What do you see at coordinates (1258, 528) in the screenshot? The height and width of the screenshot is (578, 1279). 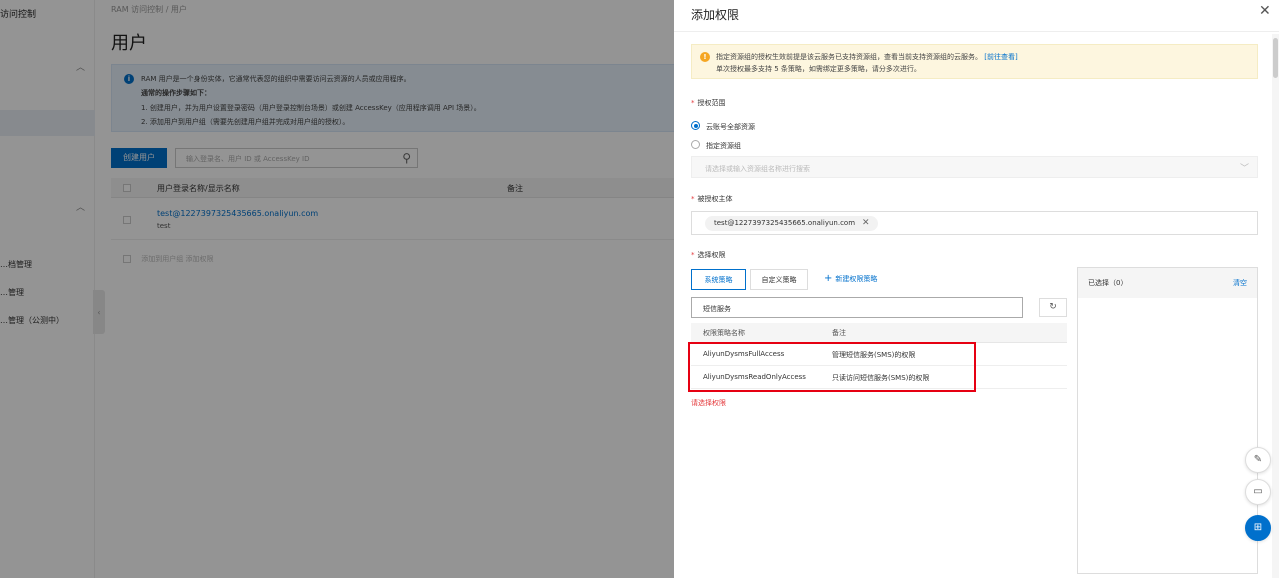 I see `apps-icon: ⊞` at bounding box center [1258, 528].